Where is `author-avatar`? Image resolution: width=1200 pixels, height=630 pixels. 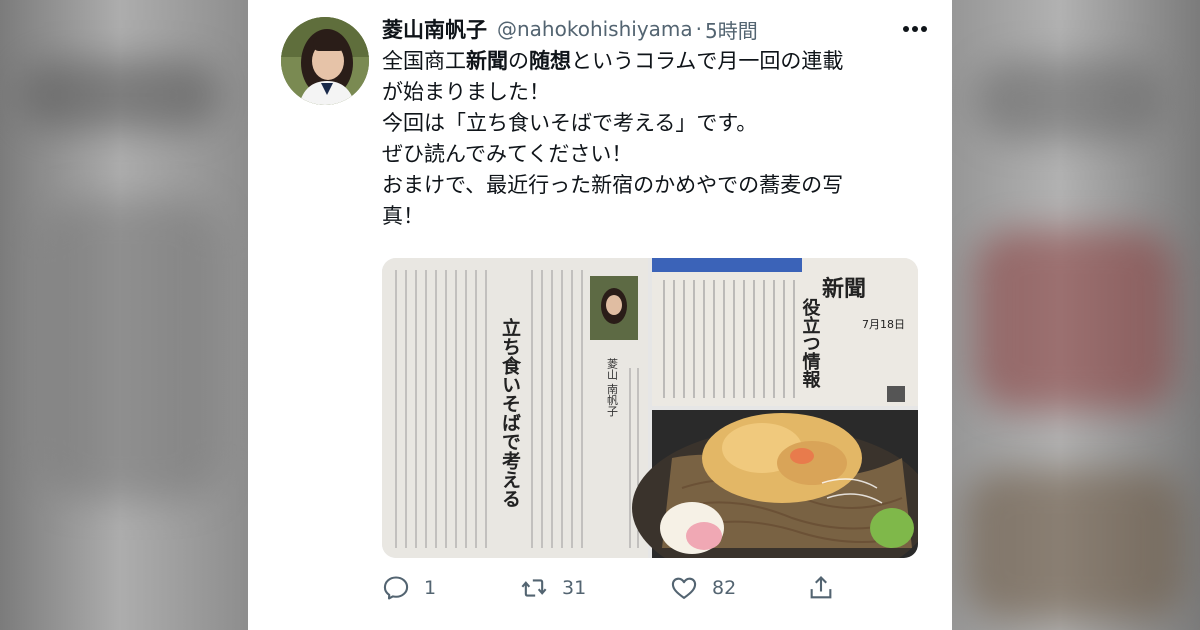
author-avatar is located at coordinates (325, 61).